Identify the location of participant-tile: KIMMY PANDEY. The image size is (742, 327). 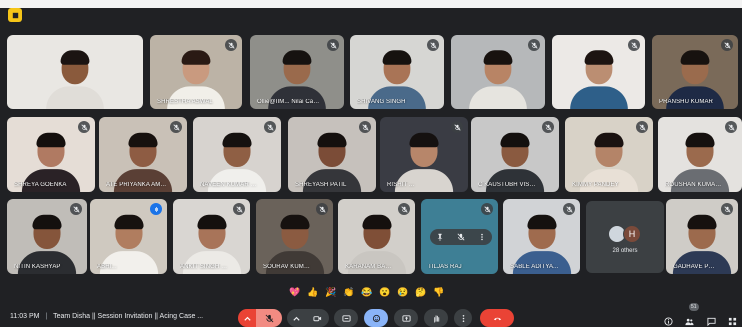
(609, 154).